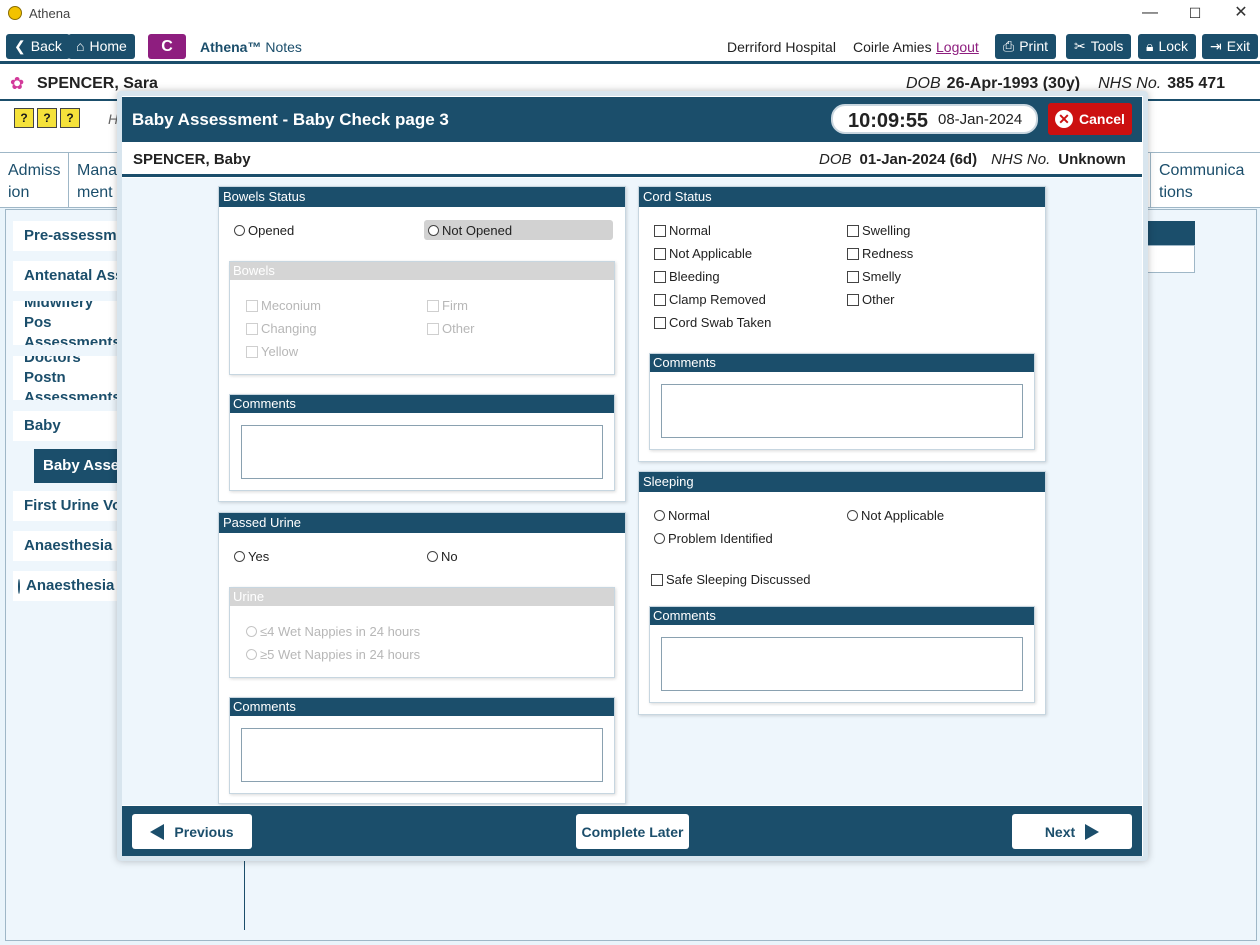  What do you see at coordinates (1195, 13) in the screenshot?
I see `maximize-icon: ☐` at bounding box center [1195, 13].